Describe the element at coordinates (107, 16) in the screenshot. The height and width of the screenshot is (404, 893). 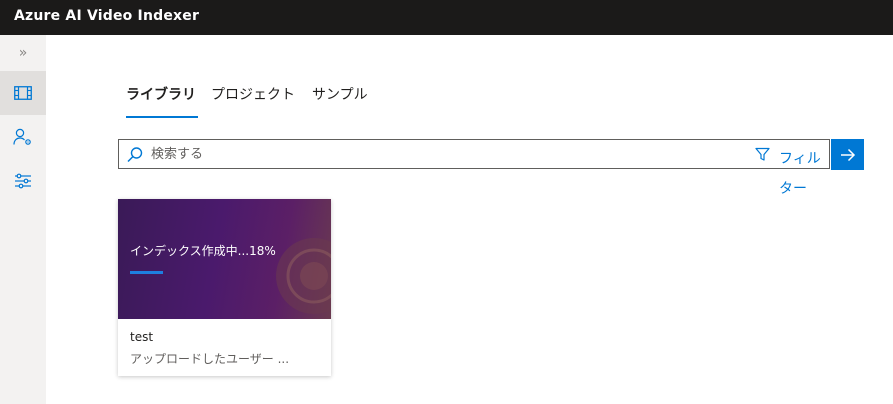
I see `app-title: Azure AI Video Indexer` at that location.